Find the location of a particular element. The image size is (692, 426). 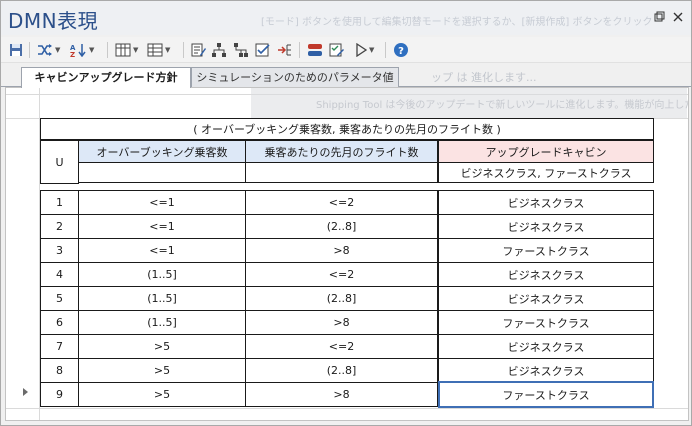

input-header-flights: 乗客あたりの先月のフライト数 is located at coordinates (341, 151).